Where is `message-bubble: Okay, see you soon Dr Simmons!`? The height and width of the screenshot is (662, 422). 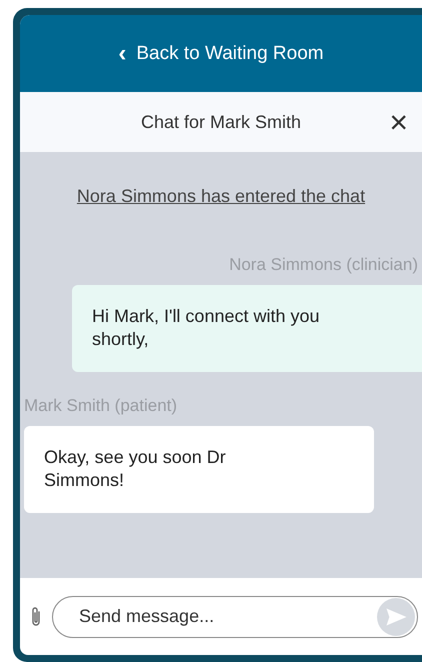
message-bubble: Okay, see you soon Dr Simmons! is located at coordinates (199, 469).